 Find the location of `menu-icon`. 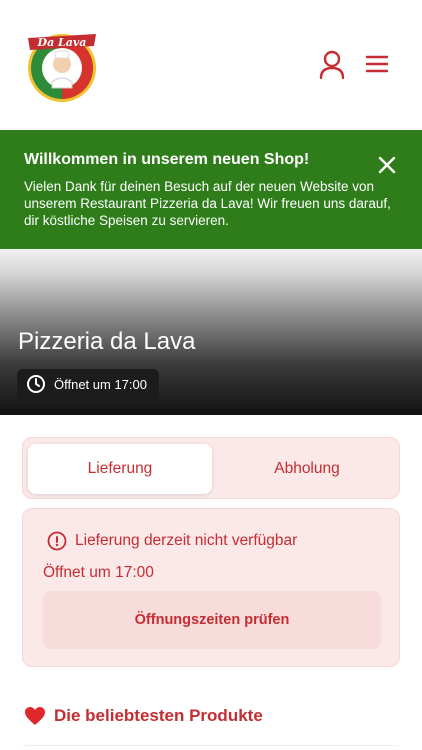

menu-icon is located at coordinates (377, 64).